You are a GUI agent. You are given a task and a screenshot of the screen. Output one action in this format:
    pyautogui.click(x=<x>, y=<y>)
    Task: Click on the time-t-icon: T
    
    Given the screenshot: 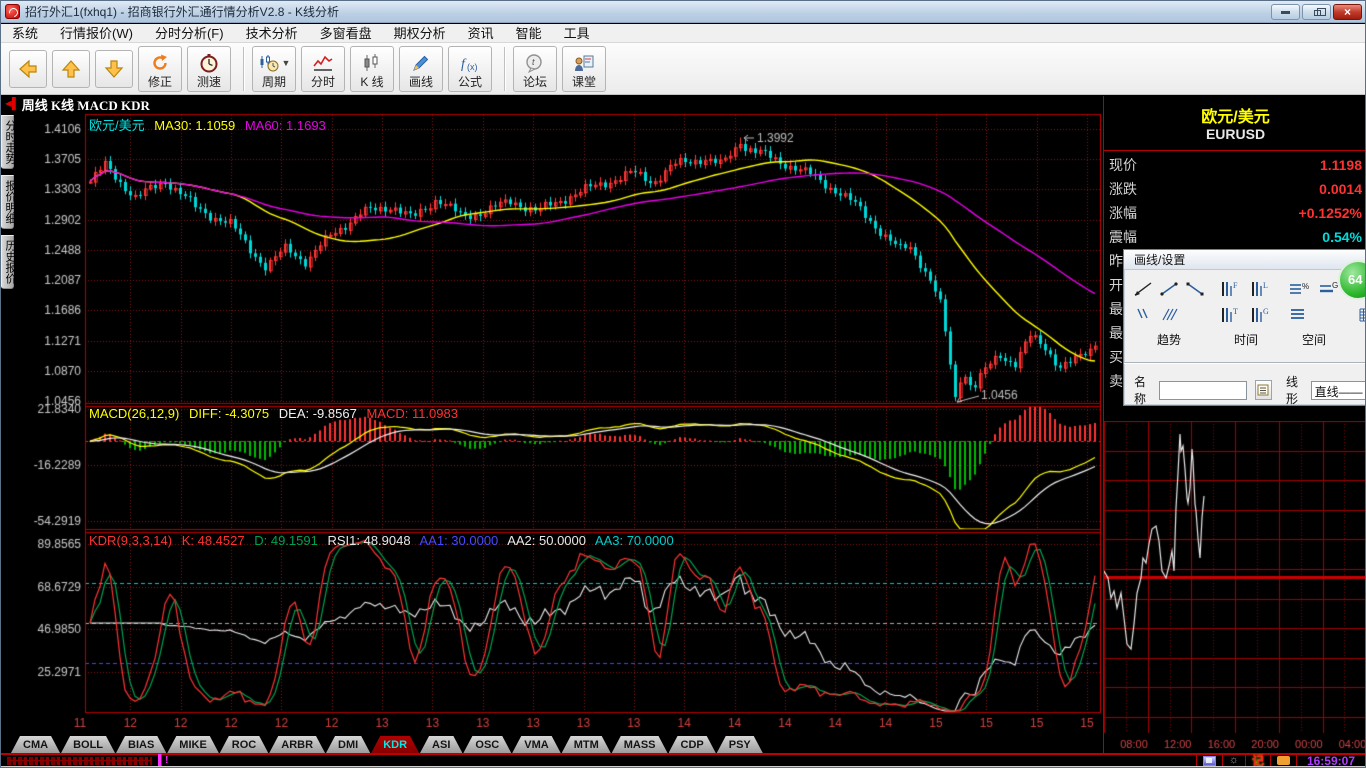 What is the action you would take?
    pyautogui.click(x=1231, y=315)
    